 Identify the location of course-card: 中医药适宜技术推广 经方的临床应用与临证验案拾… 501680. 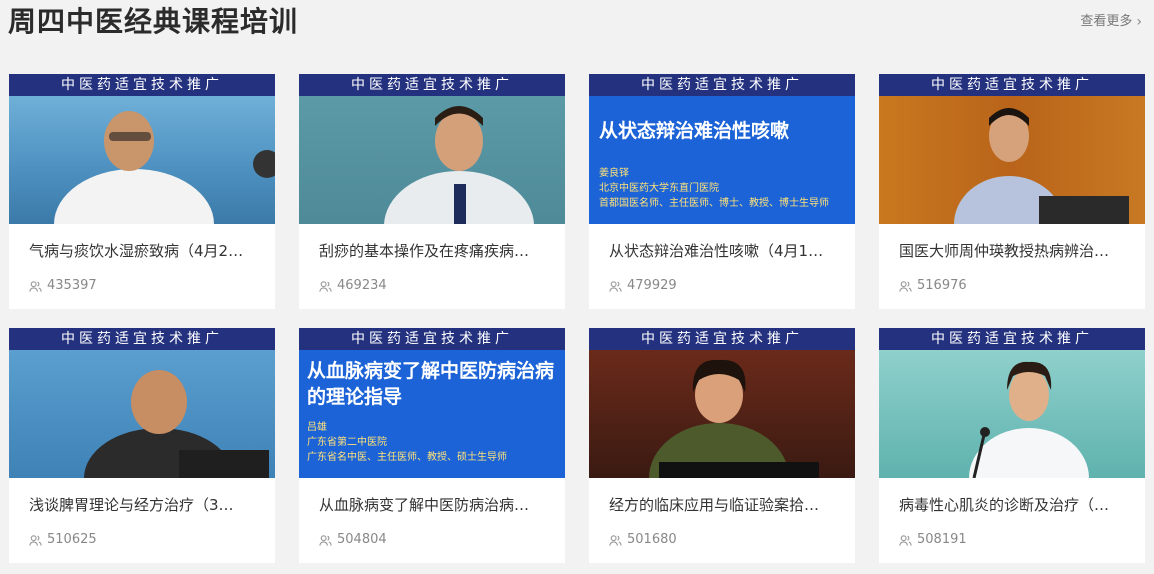
(722, 445).